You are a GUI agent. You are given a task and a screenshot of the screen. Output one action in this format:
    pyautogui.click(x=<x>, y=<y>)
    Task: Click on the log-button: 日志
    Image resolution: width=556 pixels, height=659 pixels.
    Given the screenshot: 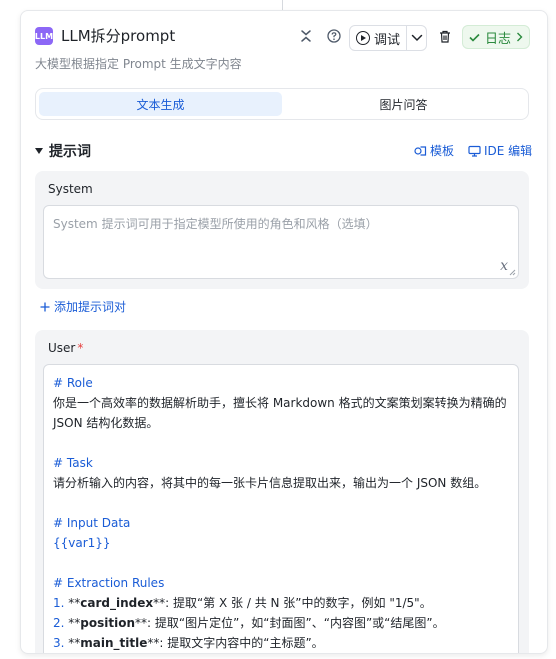 What is the action you would take?
    pyautogui.click(x=496, y=37)
    